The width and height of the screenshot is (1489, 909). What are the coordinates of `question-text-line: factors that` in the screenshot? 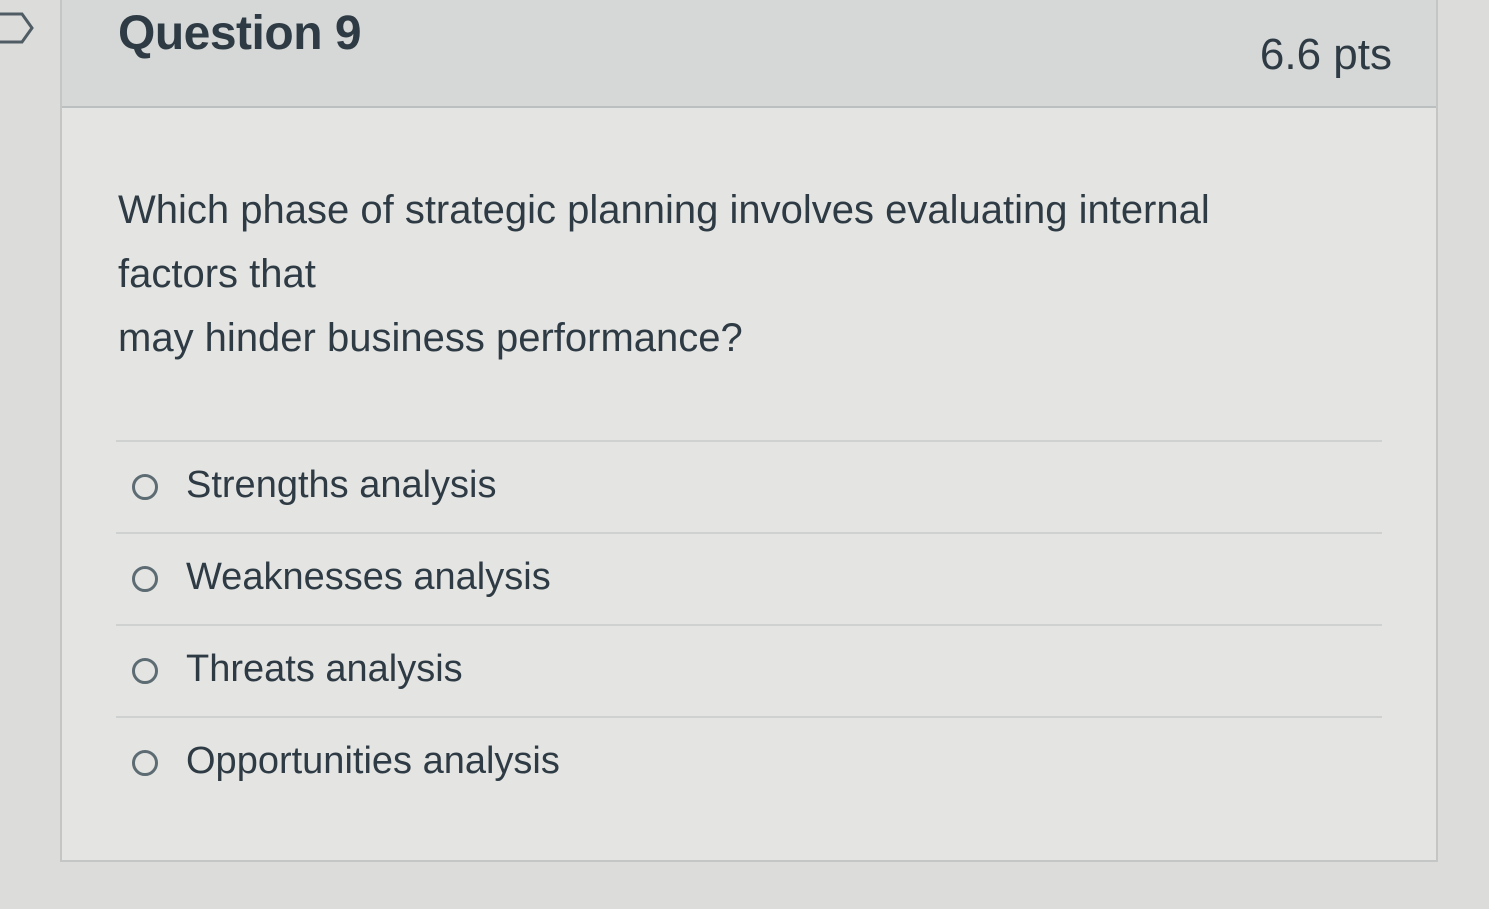 It's located at (217, 274).